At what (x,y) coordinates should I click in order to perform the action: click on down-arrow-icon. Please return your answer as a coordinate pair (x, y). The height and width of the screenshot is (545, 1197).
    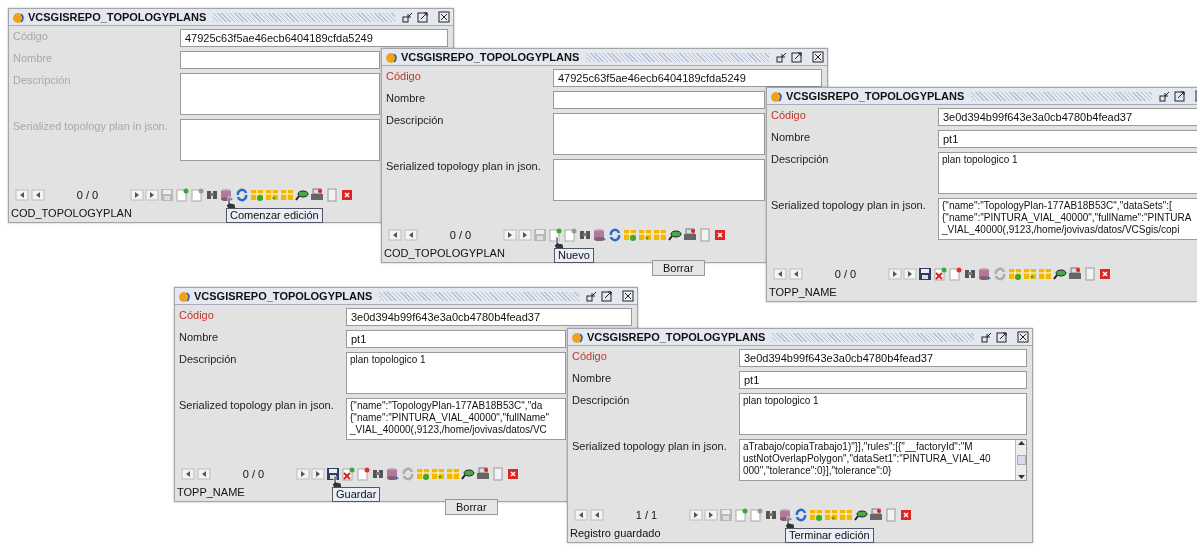
    Looking at the image, I should click on (1021, 477).